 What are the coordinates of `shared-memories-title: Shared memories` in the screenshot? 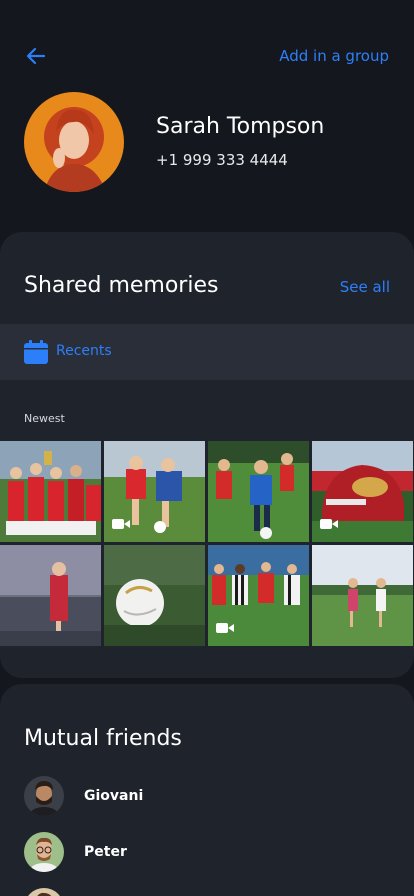 It's located at (121, 285).